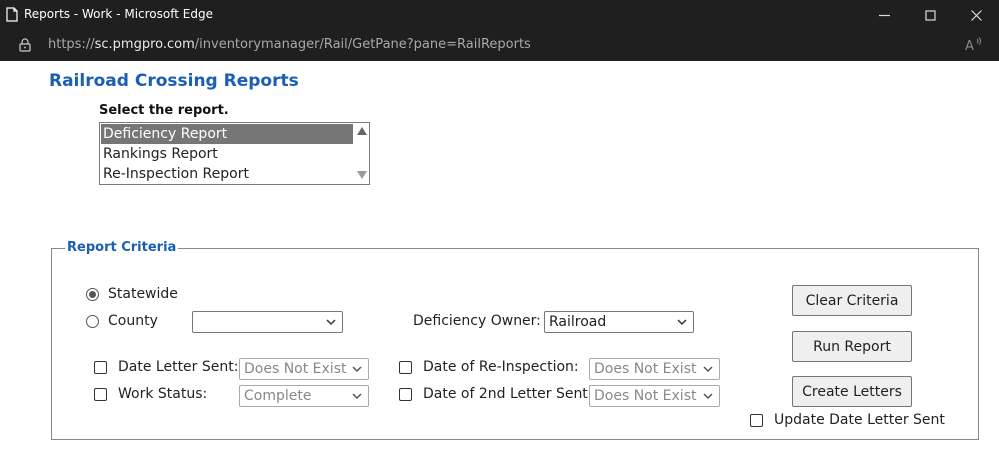 The height and width of the screenshot is (461, 999). What do you see at coordinates (477, 321) in the screenshot?
I see `deficiency-owner-label: Deficiency Owner:` at bounding box center [477, 321].